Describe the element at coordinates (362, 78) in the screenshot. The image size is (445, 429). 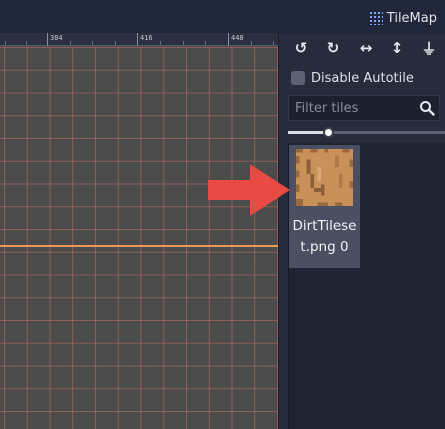
I see `disable-autotile-label: Disable Autotile` at that location.